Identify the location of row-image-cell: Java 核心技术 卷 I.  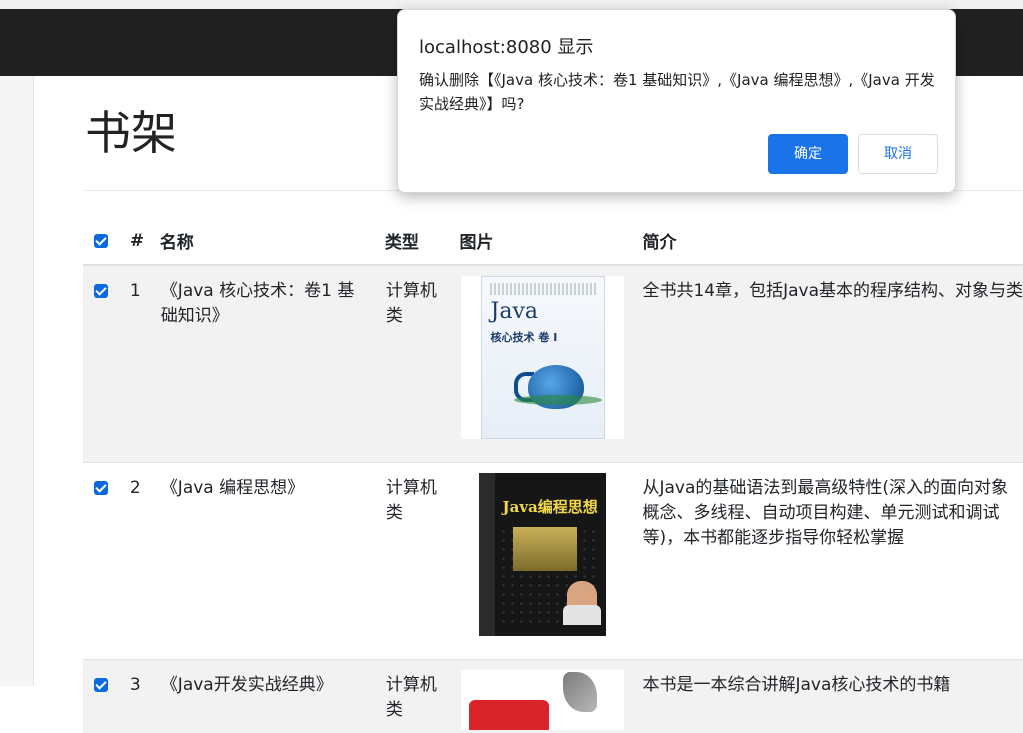
(551, 364).